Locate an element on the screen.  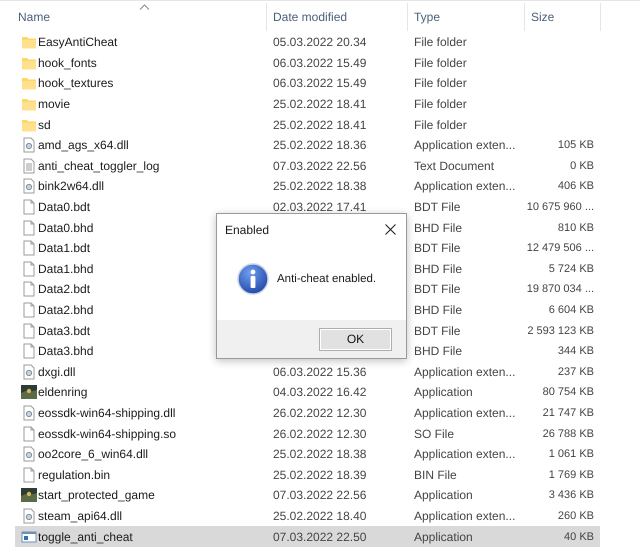
file-name: bink2w64.dll is located at coordinates (155, 186).